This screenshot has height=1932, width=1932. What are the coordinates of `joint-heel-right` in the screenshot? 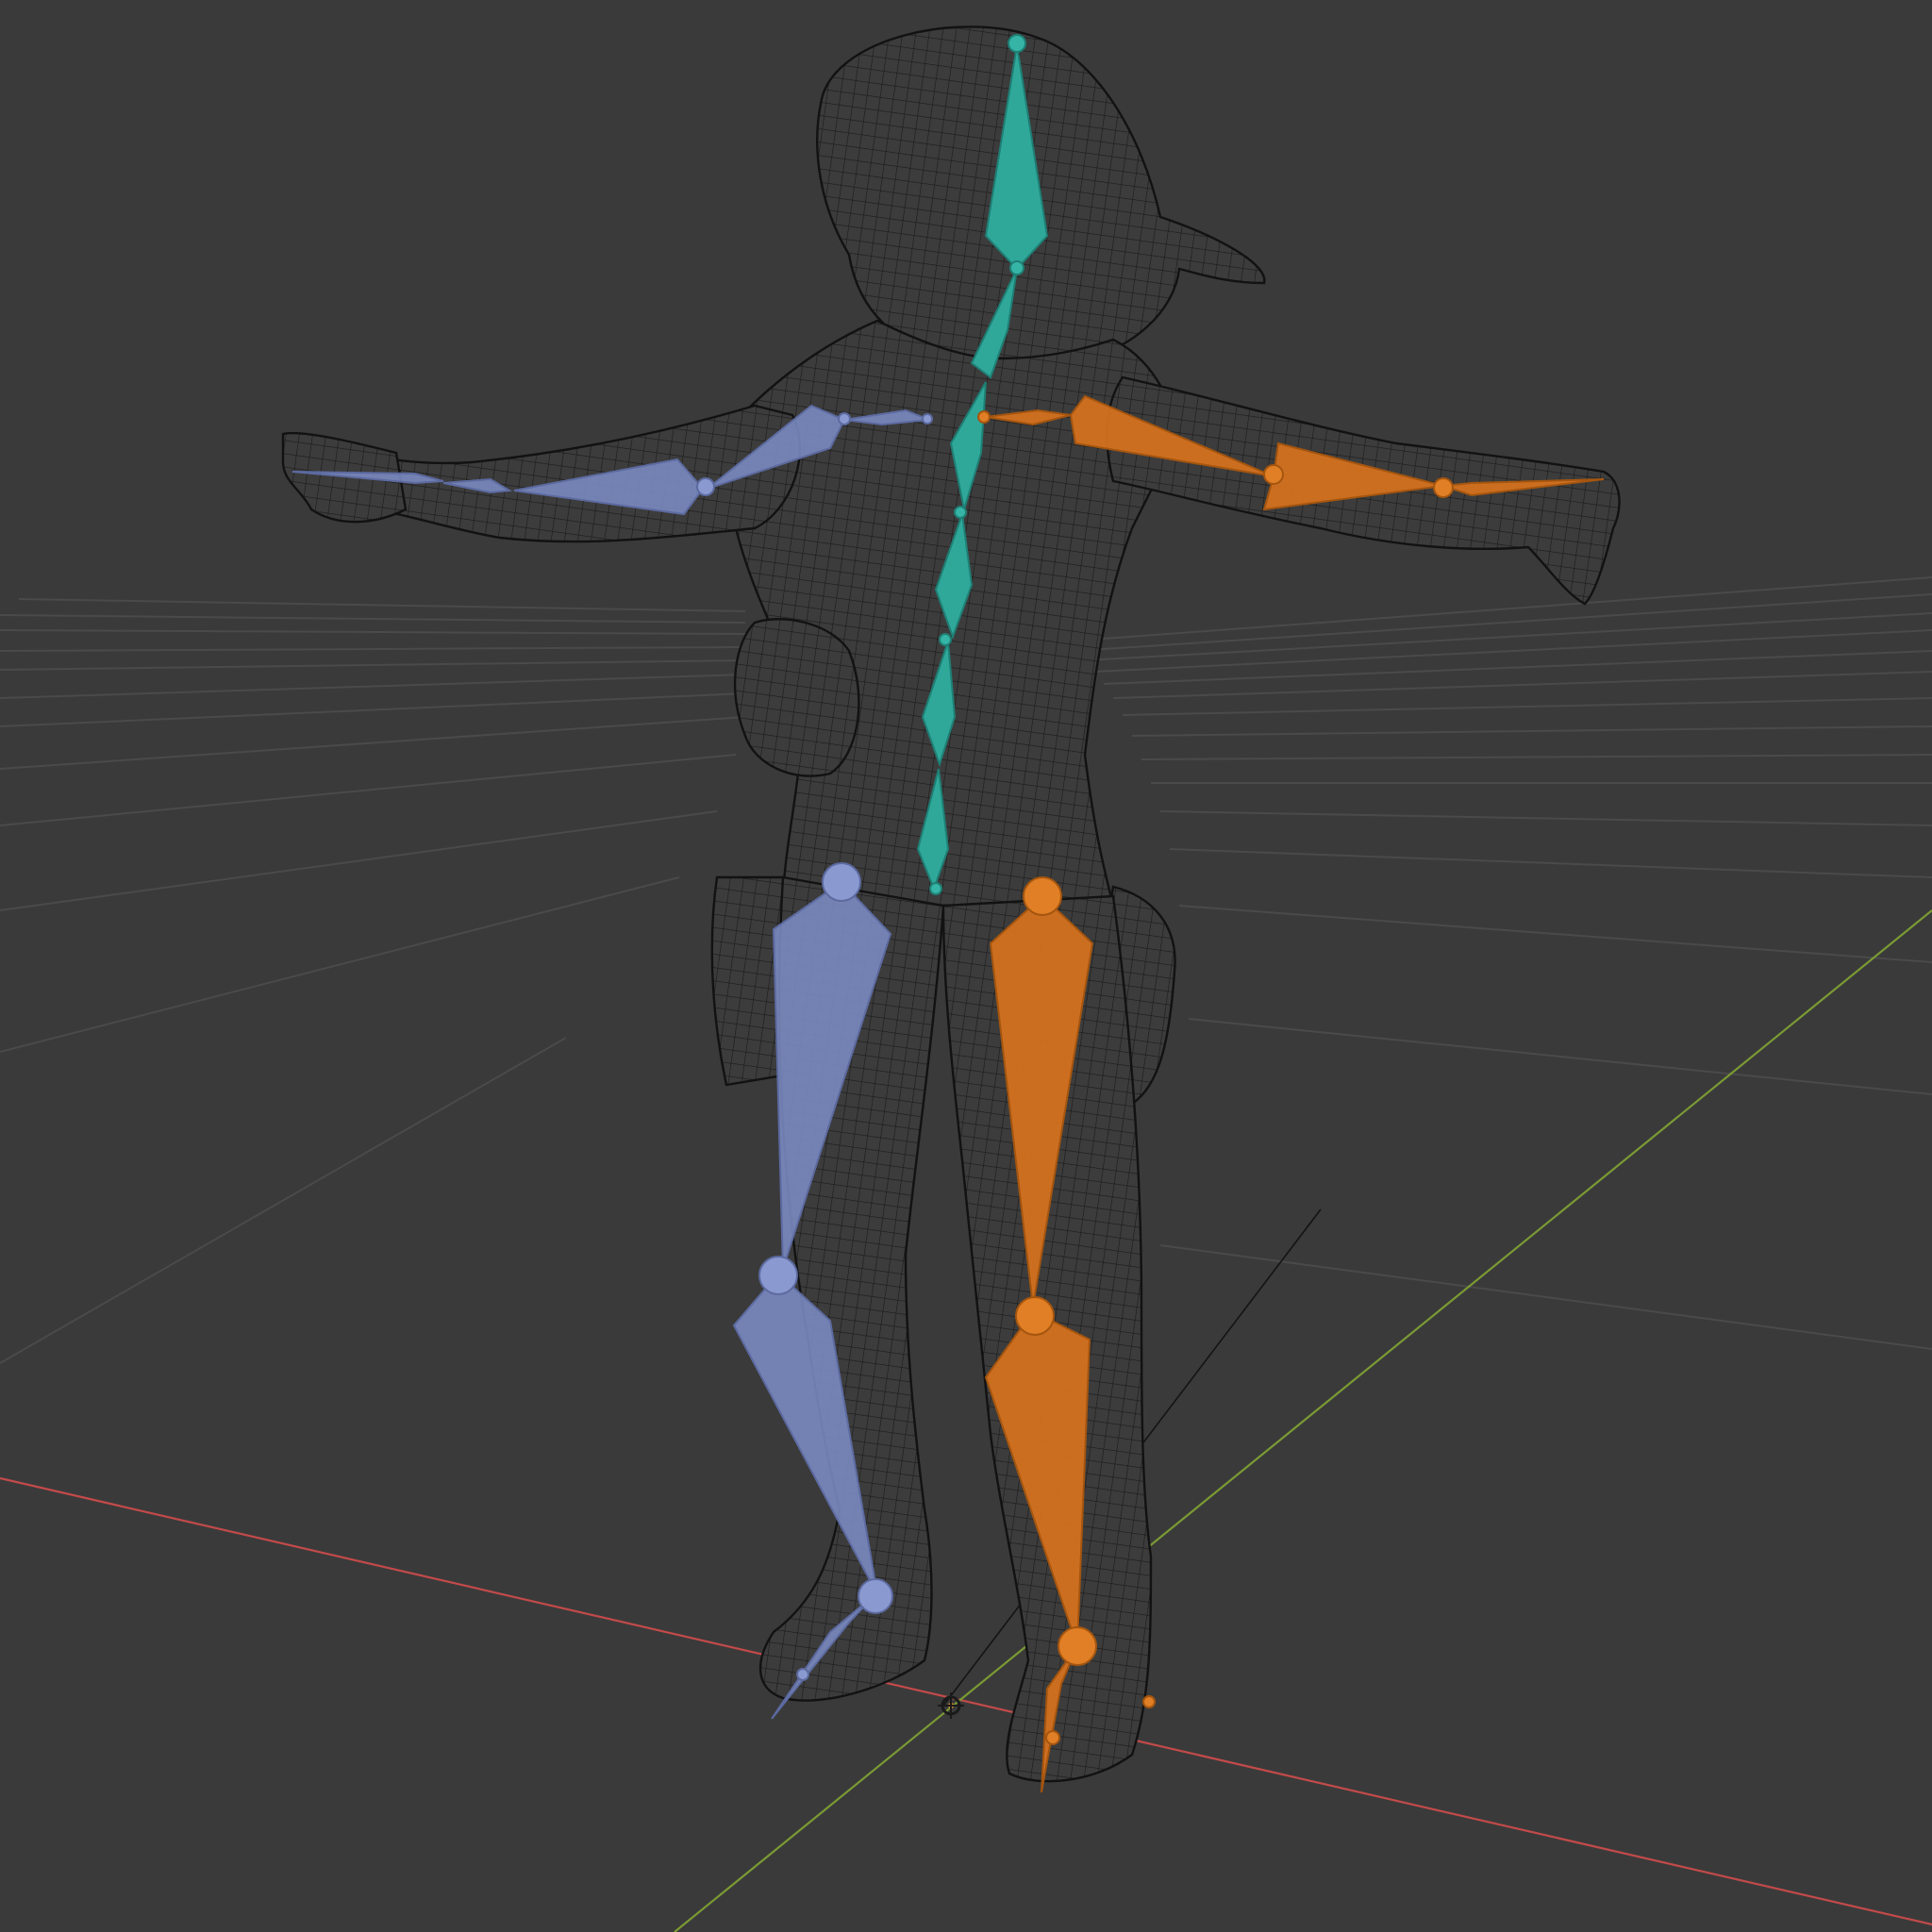 It's located at (1149, 1701).